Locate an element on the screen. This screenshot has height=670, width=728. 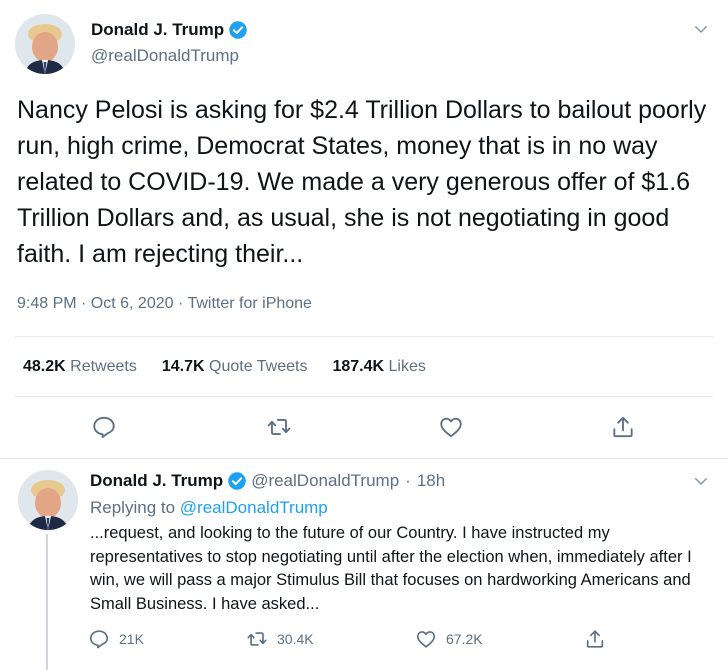
likes-count: 187.4K is located at coordinates (358, 366).